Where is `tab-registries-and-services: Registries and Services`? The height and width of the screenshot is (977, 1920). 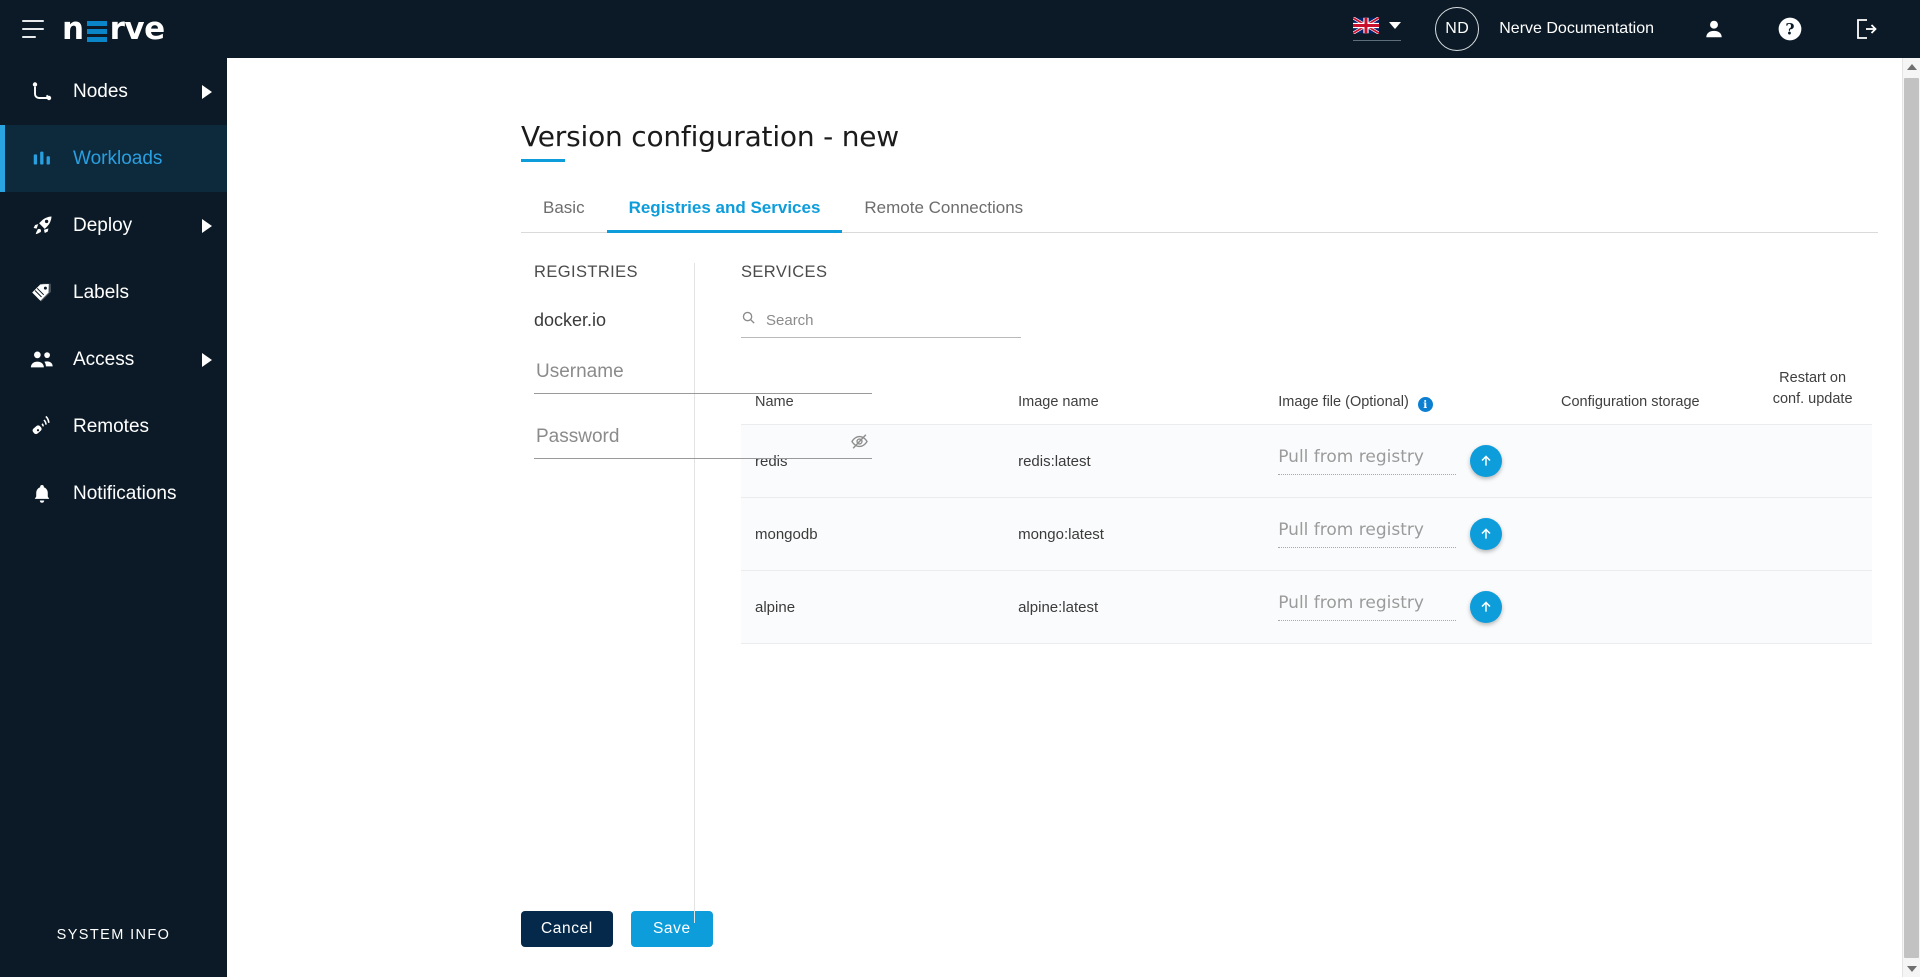
tab-registries-and-services: Registries and Services is located at coordinates (724, 215).